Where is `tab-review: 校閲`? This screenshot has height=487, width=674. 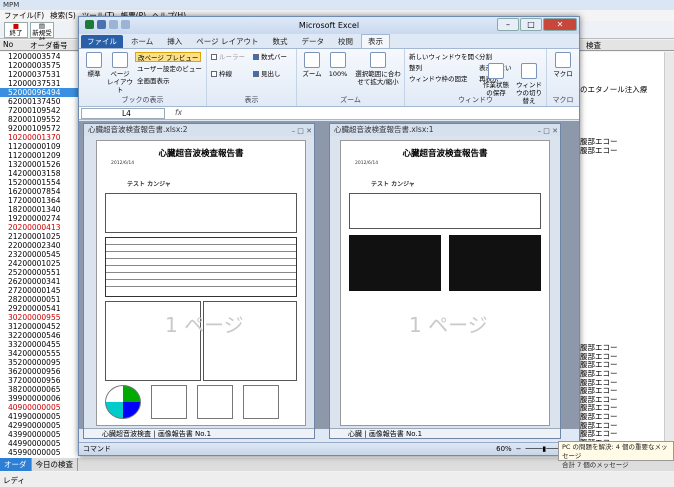 tab-review: 校閲 is located at coordinates (345, 41).